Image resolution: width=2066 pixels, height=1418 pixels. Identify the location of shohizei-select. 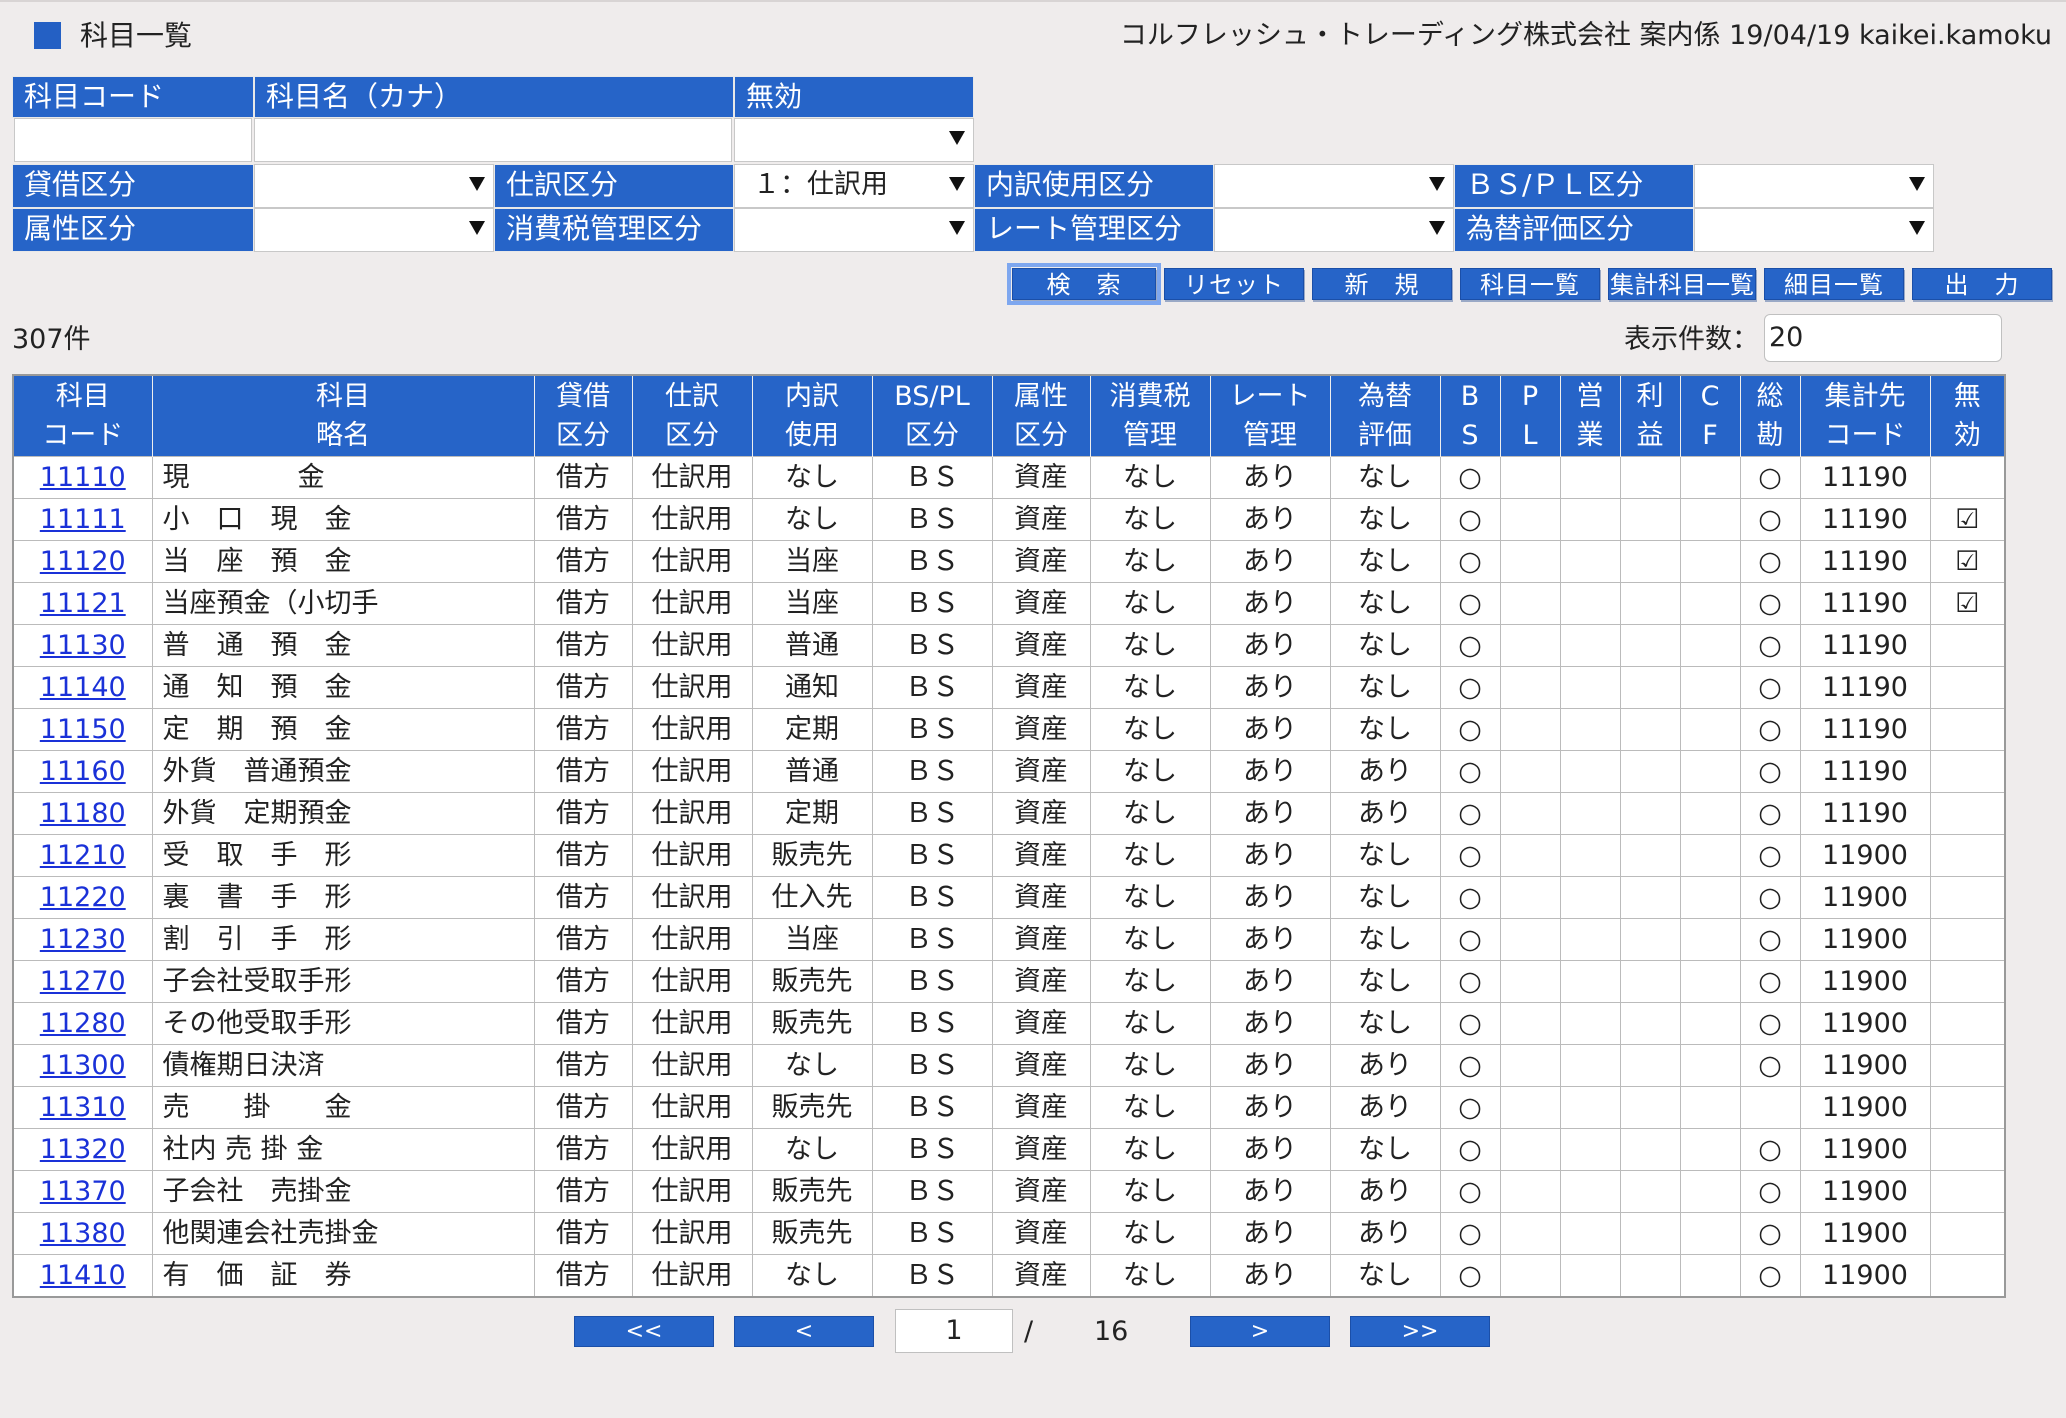
(854, 230).